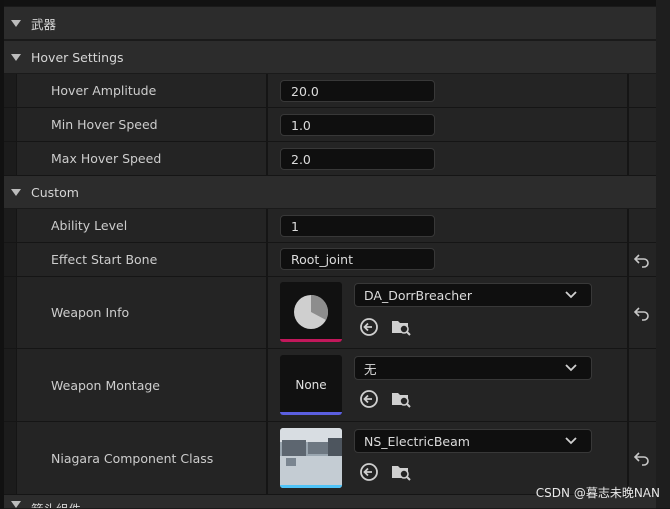 The width and height of the screenshot is (670, 509). What do you see at coordinates (357, 259) in the screenshot?
I see `effect-start-bone-input: Root_joint` at bounding box center [357, 259].